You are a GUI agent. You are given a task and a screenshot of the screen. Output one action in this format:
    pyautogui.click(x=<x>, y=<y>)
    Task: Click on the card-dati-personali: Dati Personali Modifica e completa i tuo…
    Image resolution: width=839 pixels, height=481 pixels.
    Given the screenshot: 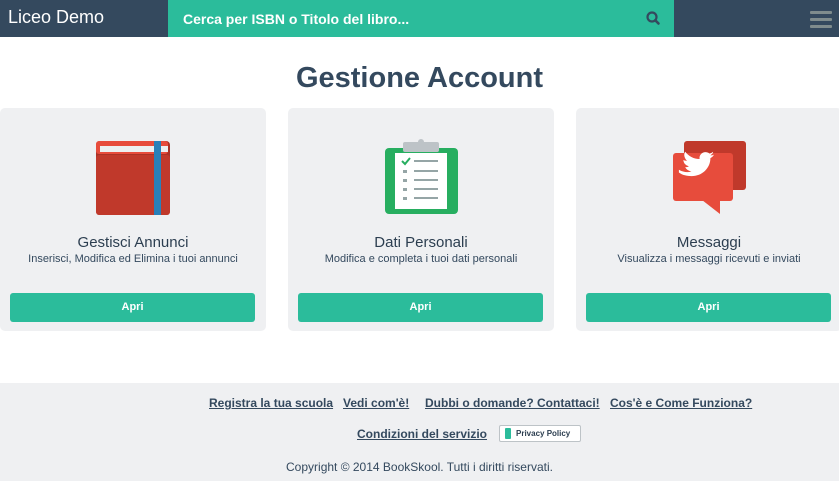 What is the action you would take?
    pyautogui.click(x=421, y=219)
    